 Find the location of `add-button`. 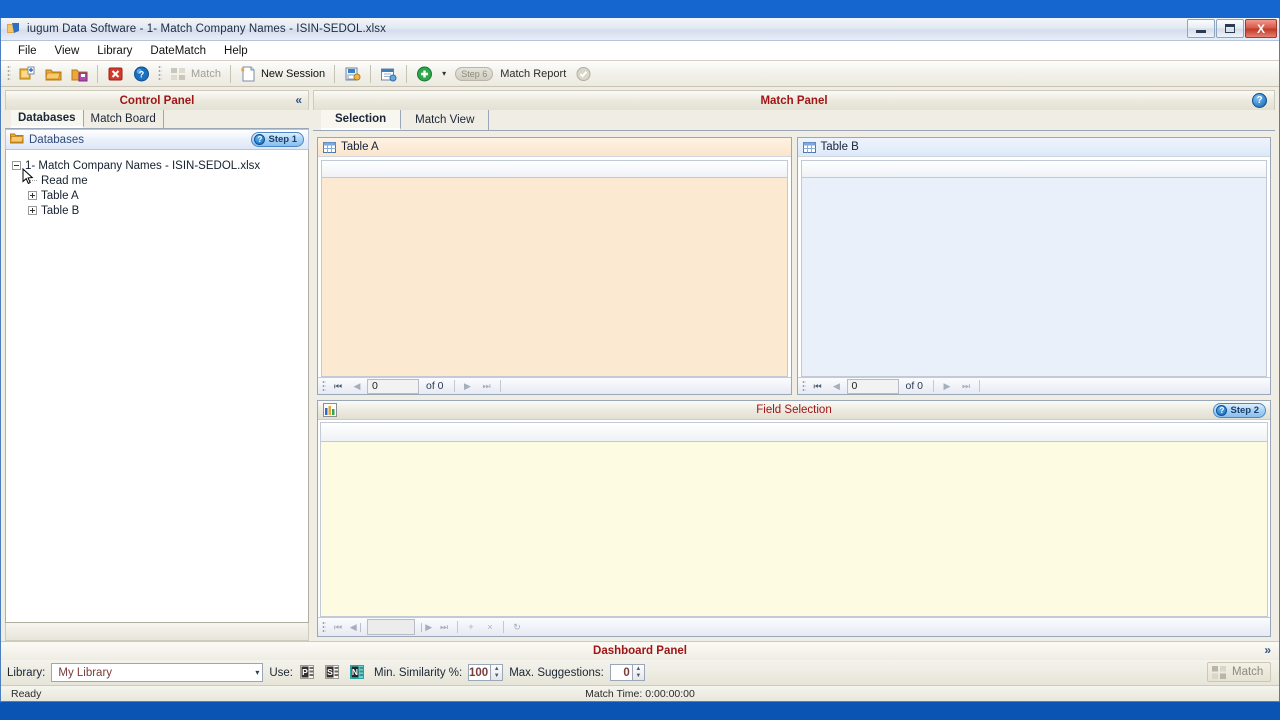

add-button is located at coordinates (424, 73).